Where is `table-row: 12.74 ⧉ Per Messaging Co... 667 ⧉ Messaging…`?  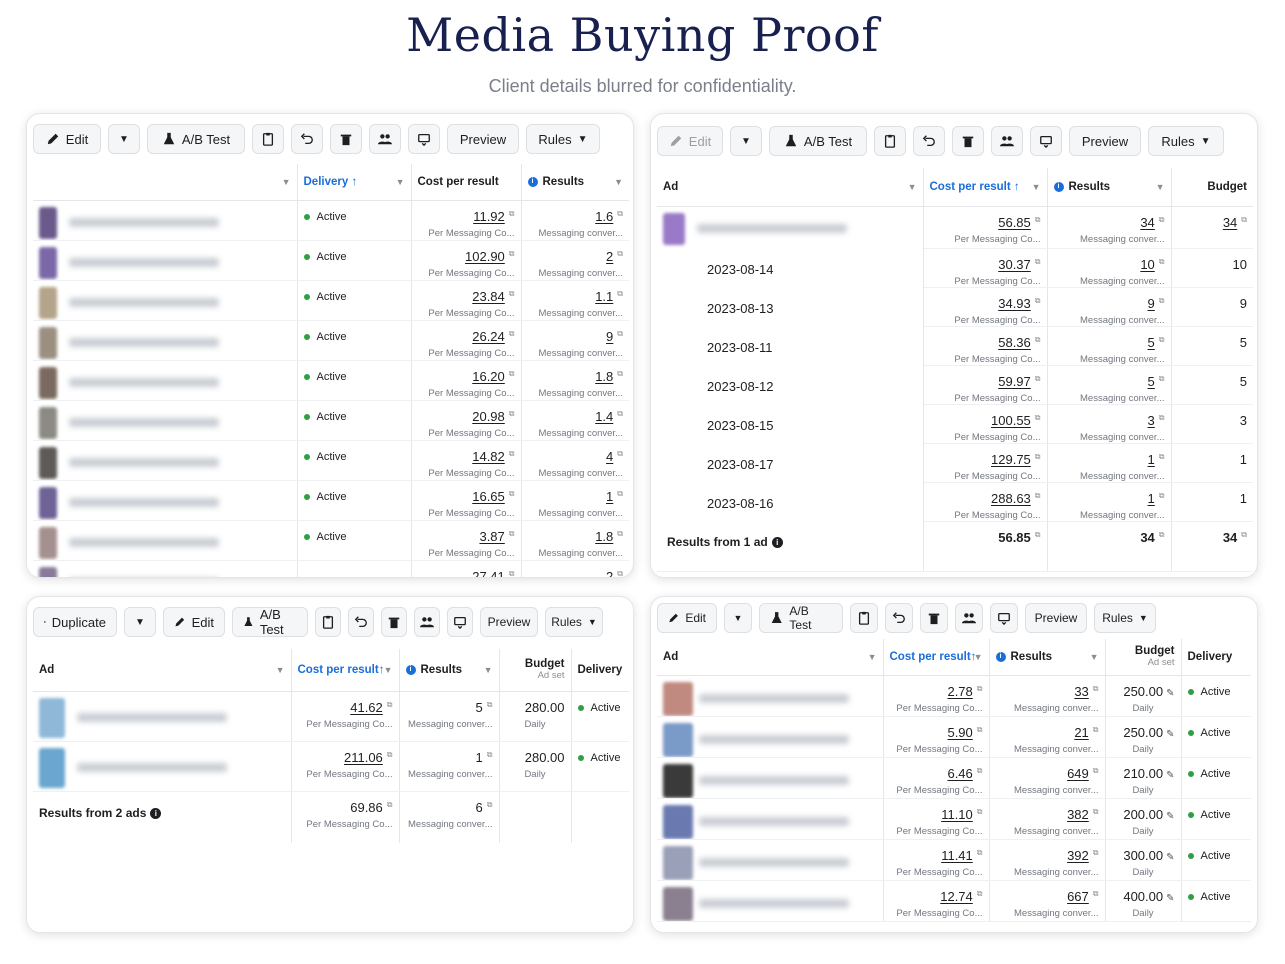 table-row: 12.74 ⧉ Per Messaging Co... 667 ⧉ Messaging… is located at coordinates (954, 901).